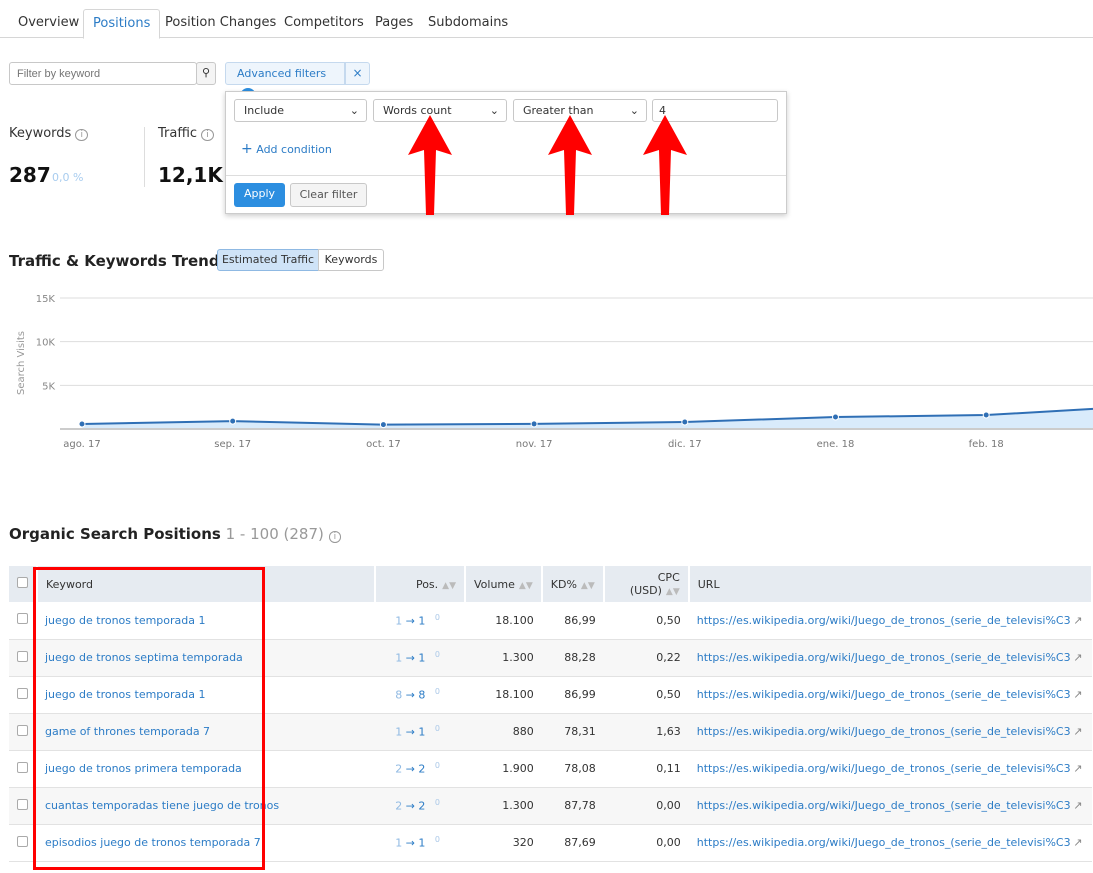 The height and width of the screenshot is (873, 1093). What do you see at coordinates (68, 177) in the screenshot?
I see `keywords-change: 0,0 %` at bounding box center [68, 177].